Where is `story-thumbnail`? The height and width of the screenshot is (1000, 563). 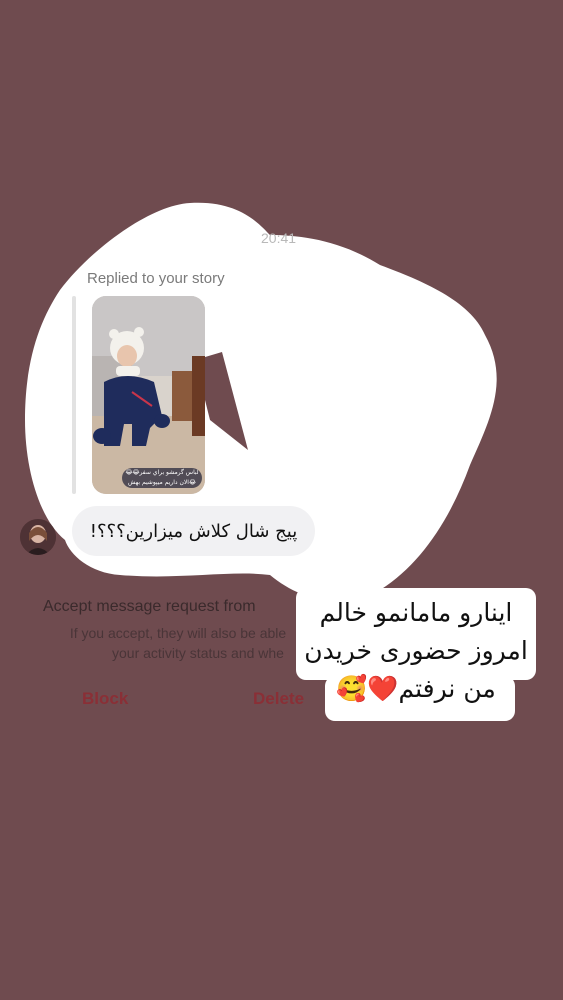 story-thumbnail is located at coordinates (148, 395).